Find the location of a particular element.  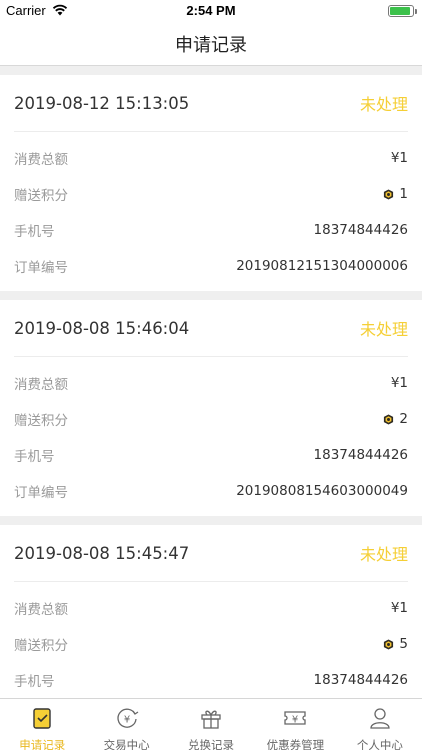

detail-value-wrap: 5 is located at coordinates (395, 644).